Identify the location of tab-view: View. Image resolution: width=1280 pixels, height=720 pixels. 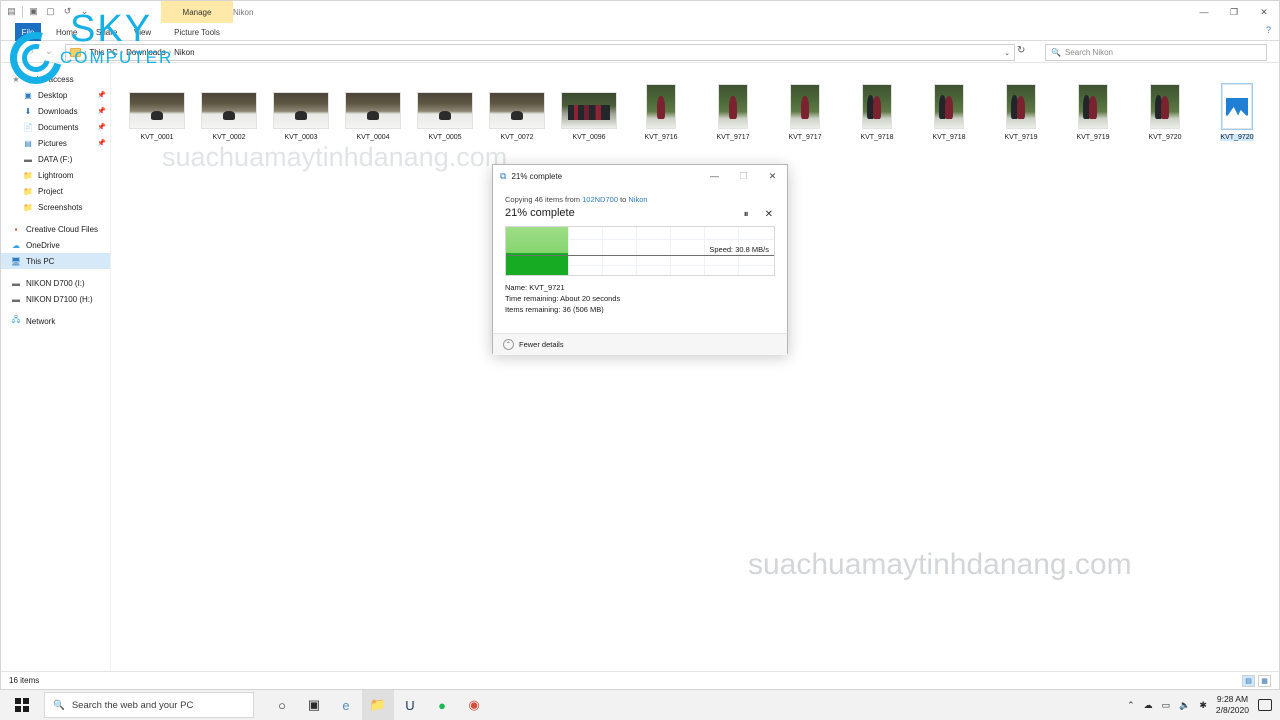
(142, 32).